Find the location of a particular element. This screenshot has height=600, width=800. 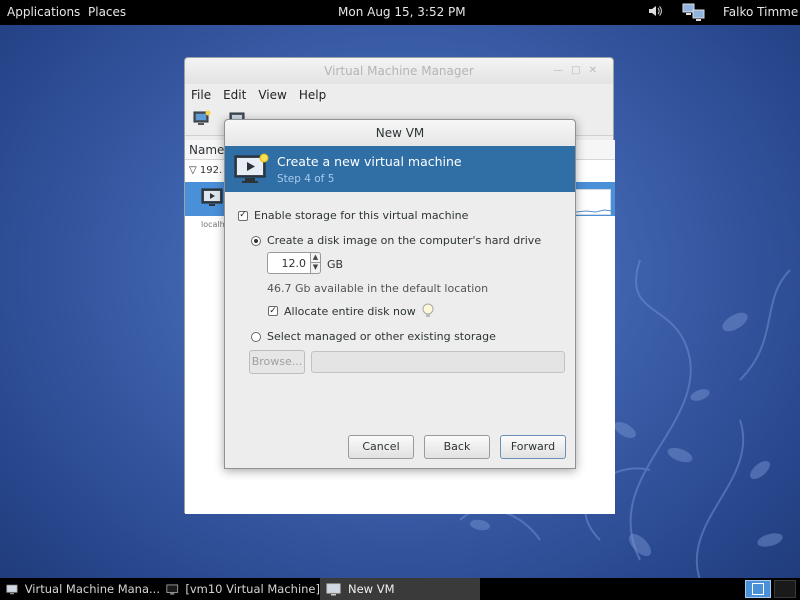

maximize-icon: □ is located at coordinates (579, 70).